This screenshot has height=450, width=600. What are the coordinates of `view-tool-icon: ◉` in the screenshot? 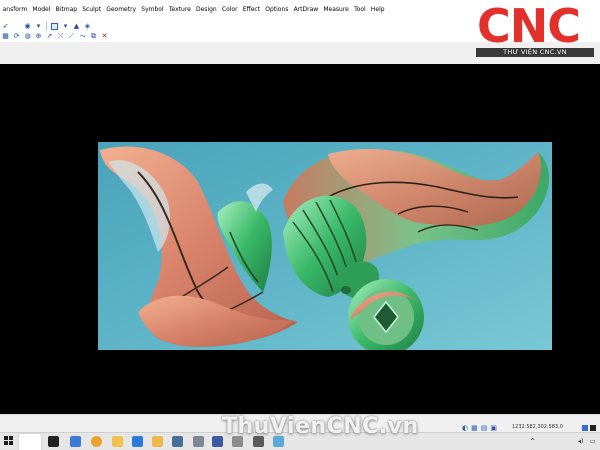 It's located at (27, 26).